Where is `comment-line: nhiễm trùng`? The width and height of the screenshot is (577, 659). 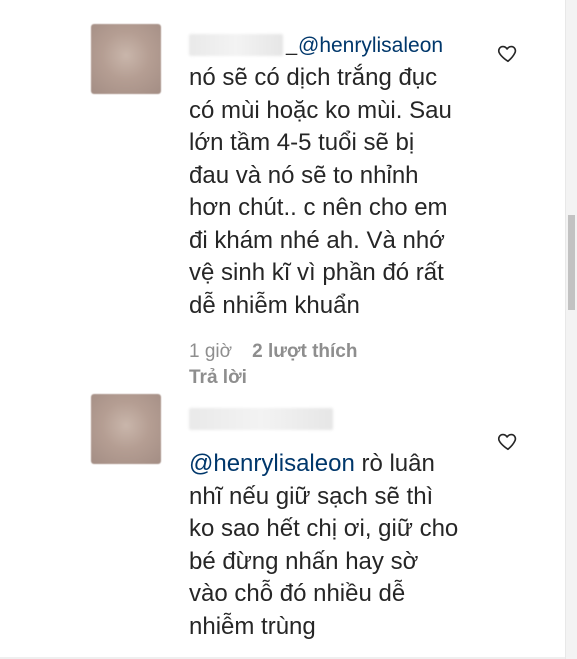 comment-line: nhiễm trùng is located at coordinates (252, 626).